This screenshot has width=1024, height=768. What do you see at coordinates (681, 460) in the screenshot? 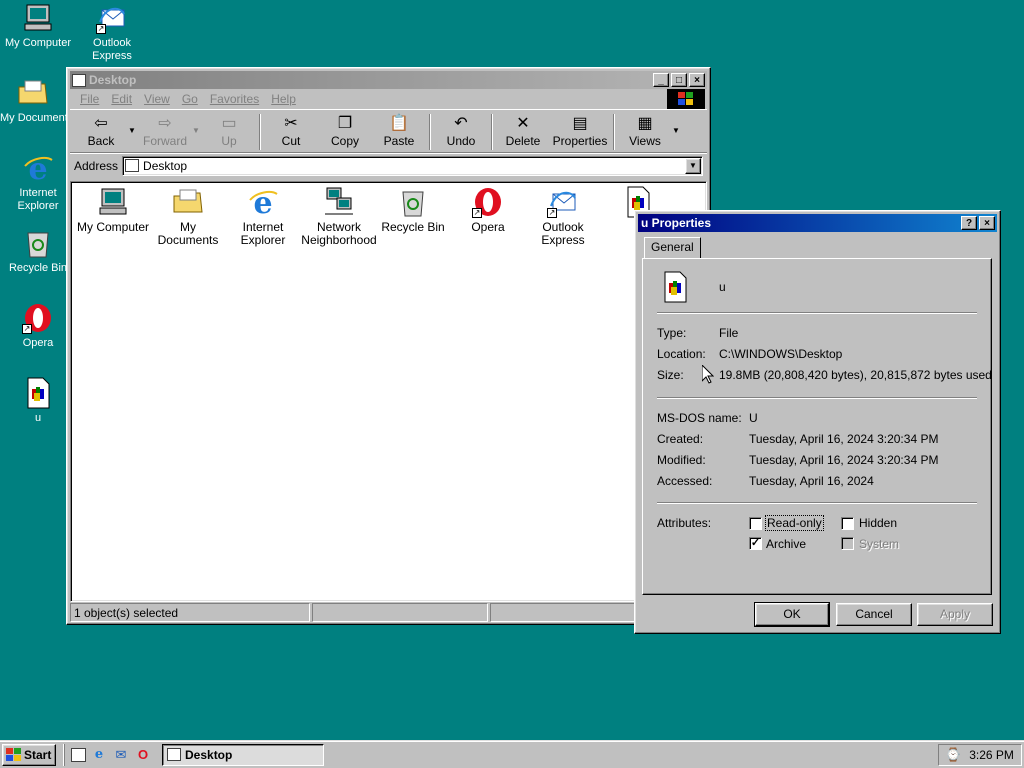
I see `modified-label: Modified:` at bounding box center [681, 460].